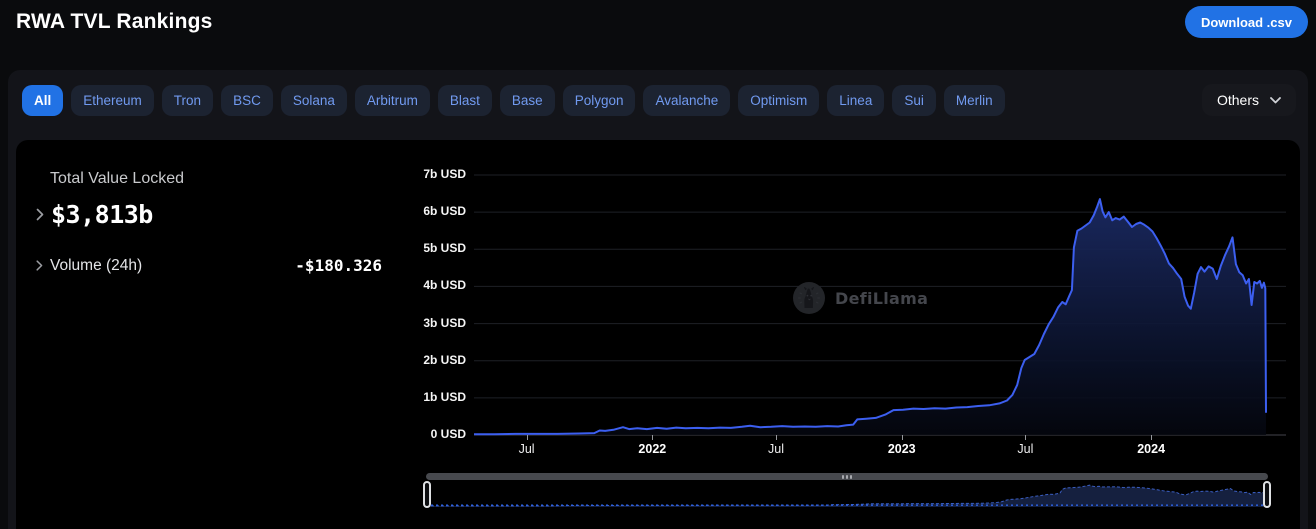 Image resolution: width=1316 pixels, height=529 pixels. I want to click on download-csv-button: Download .csv, so click(1246, 22).